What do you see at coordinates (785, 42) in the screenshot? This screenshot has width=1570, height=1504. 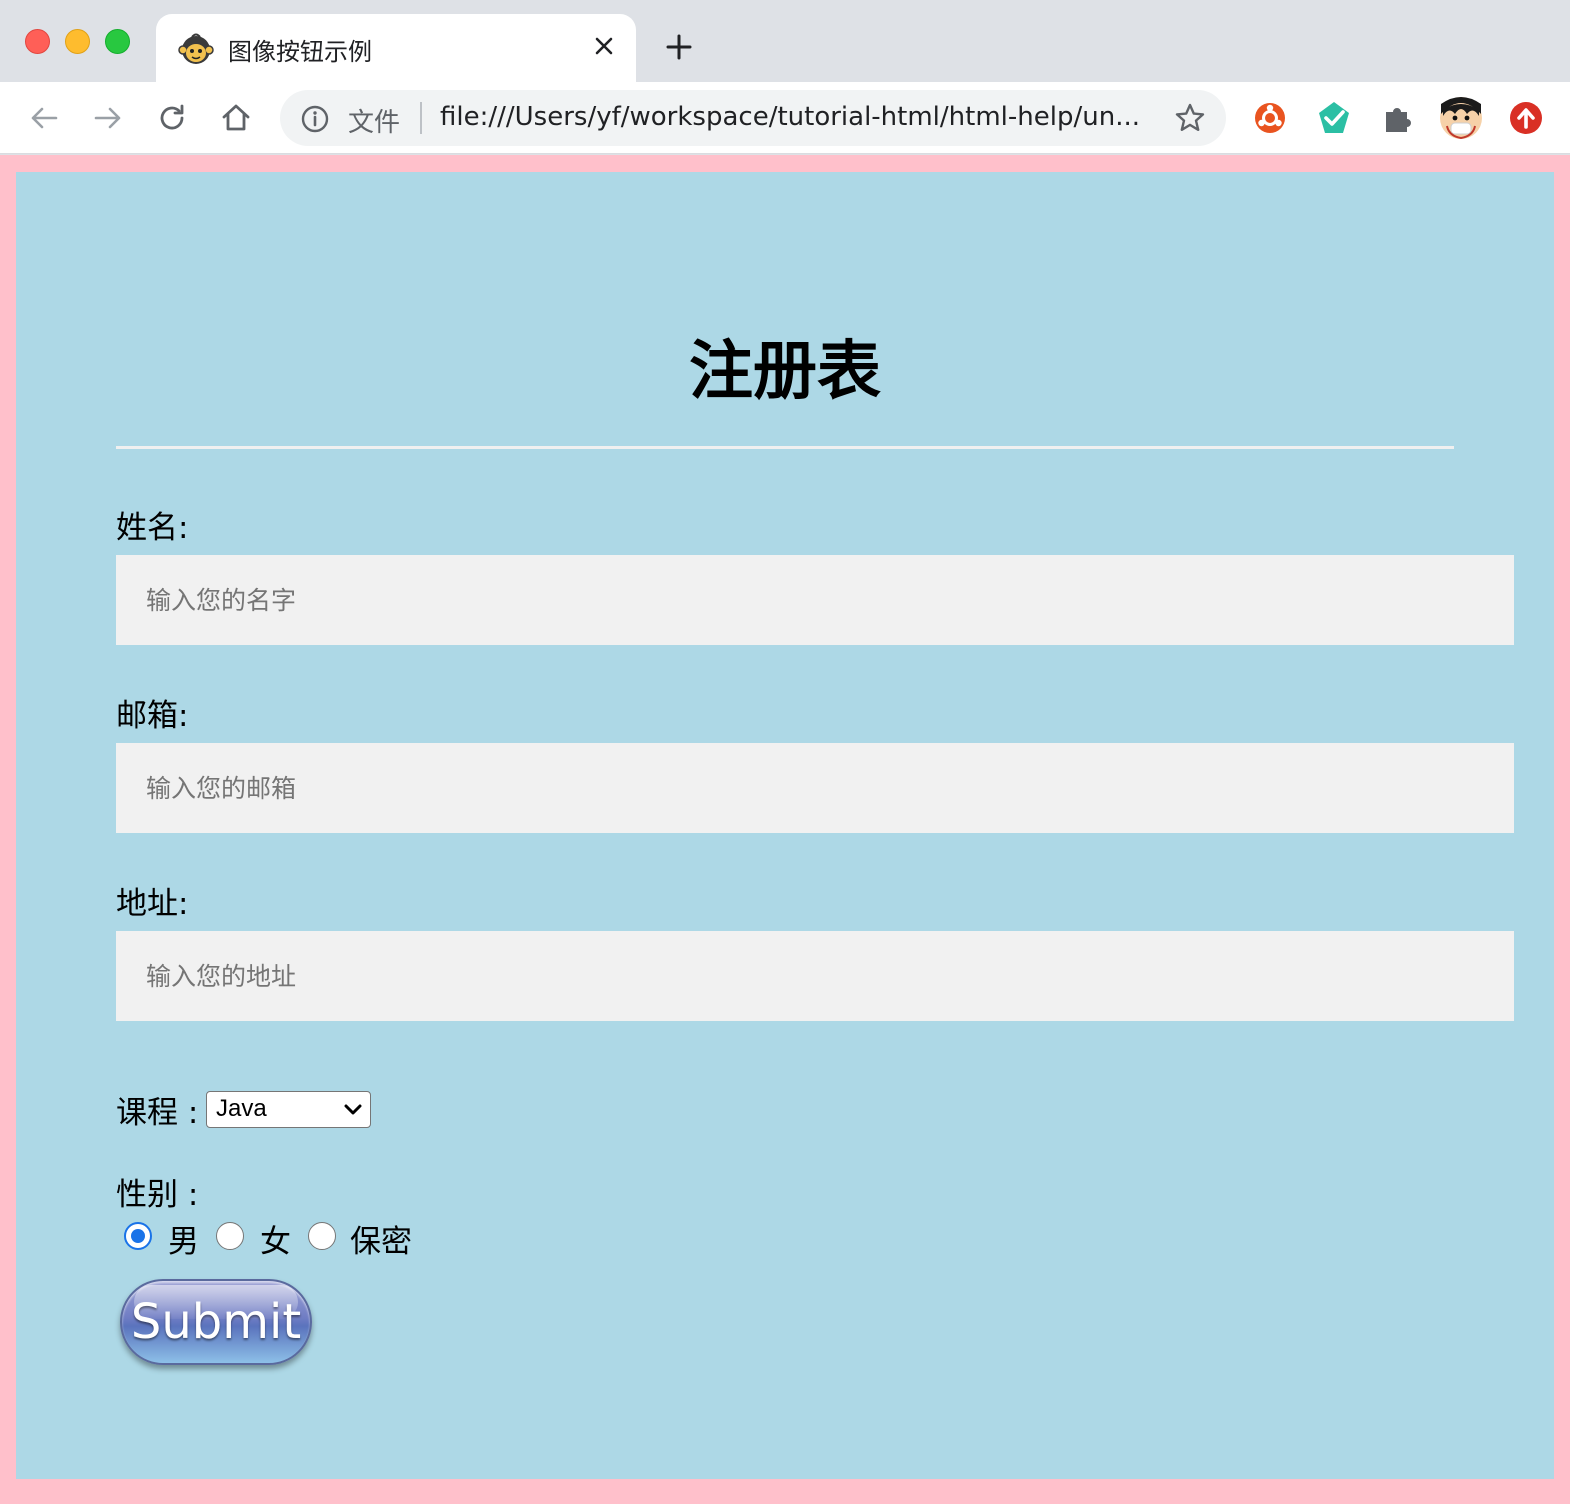 I see `browser-titlebar: 图像按钮示例` at bounding box center [785, 42].